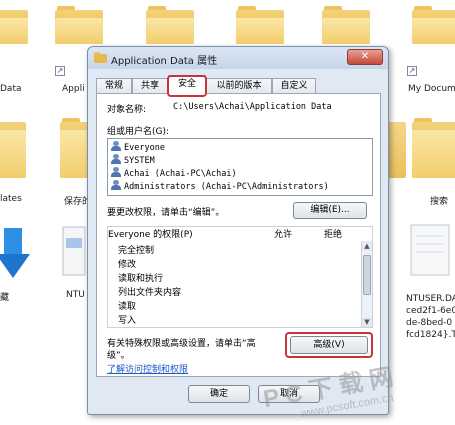 Image resolution: width=455 pixels, height=425 pixels. What do you see at coordinates (430, 311) in the screenshot?
I see `desktop-label-ced: ced2f1-6e0` at bounding box center [430, 311].